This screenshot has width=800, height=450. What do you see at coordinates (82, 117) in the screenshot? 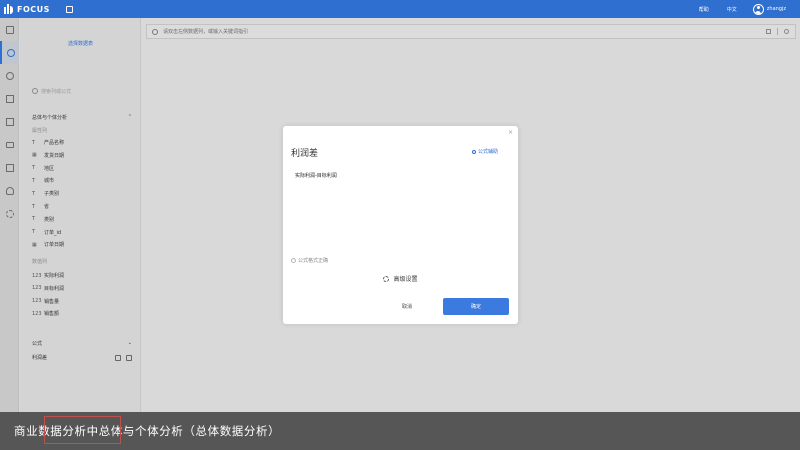
I see `section-header: 总体与个体分析 ⌃` at bounding box center [82, 117].